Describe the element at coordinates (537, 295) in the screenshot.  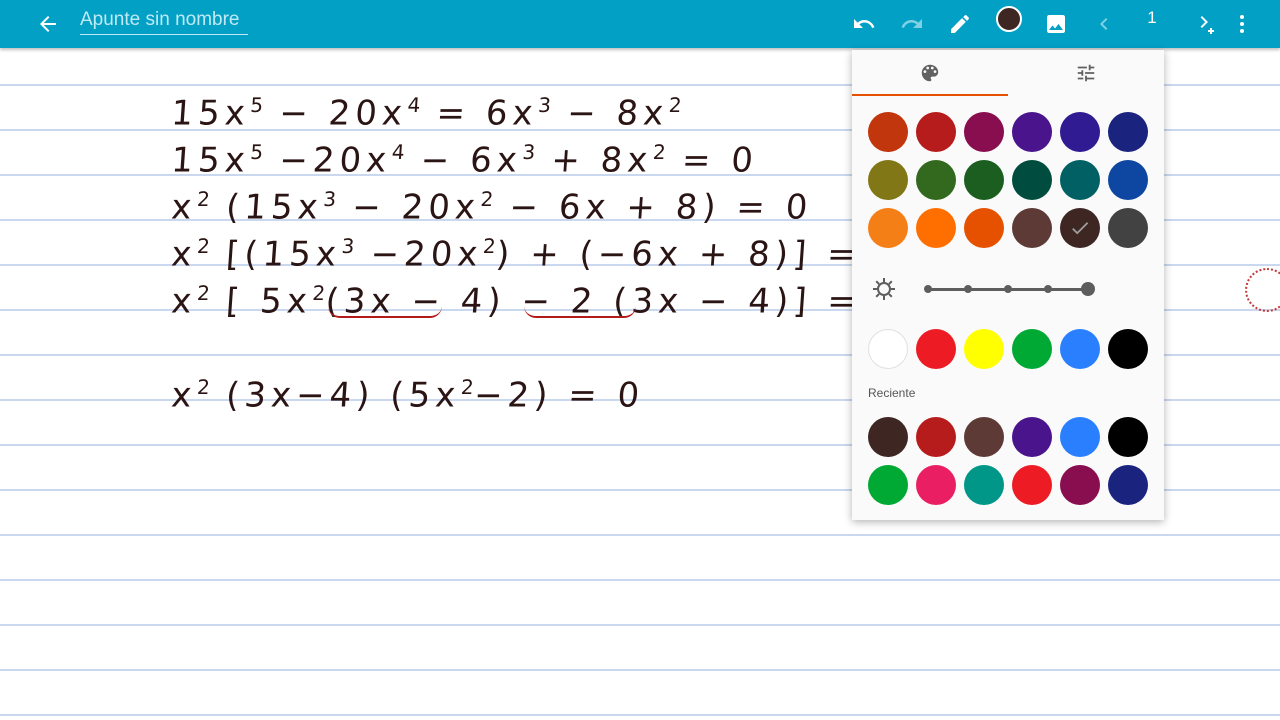
I see `equation-line: x2 [ 5x2(3x − 4) − 2 (3x − 4)] = 0` at that location.